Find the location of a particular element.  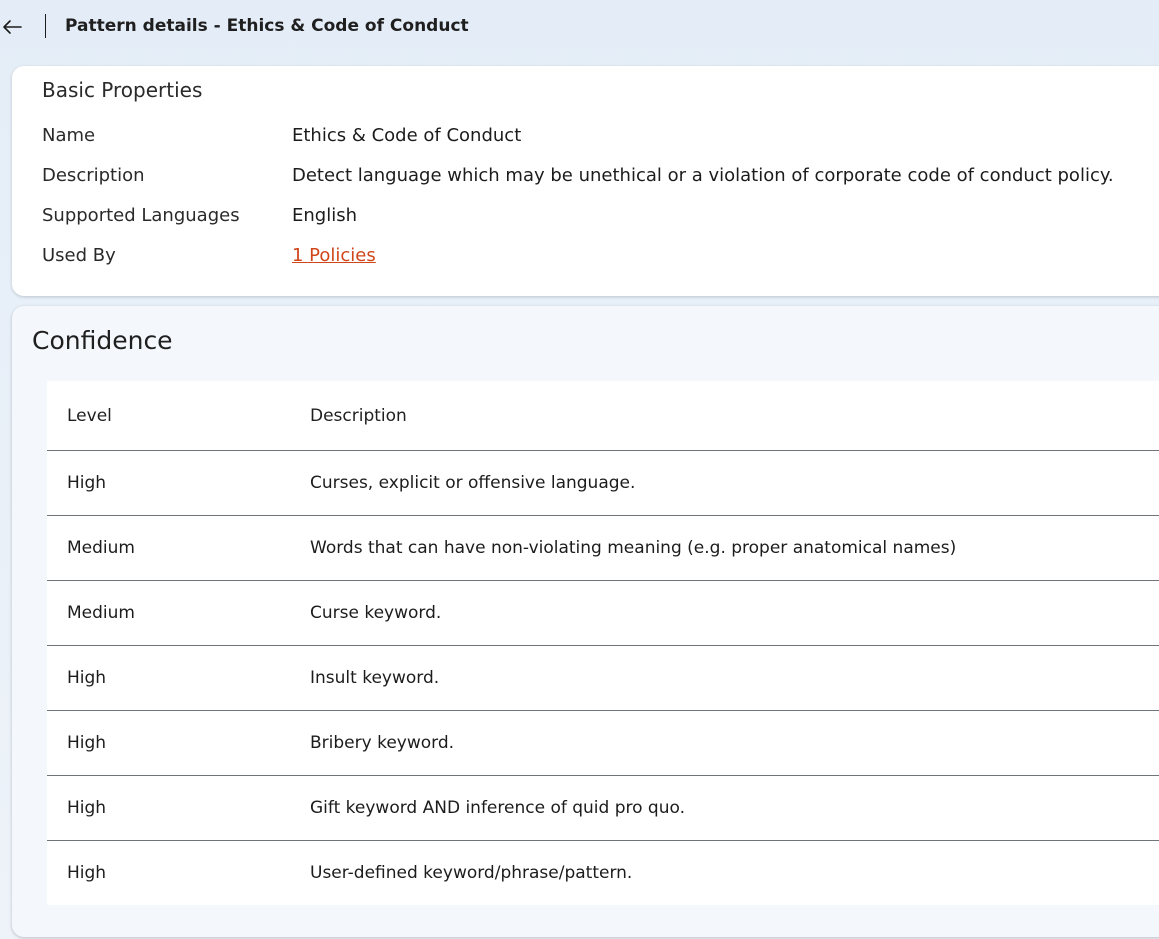

used-by-policies-link: 1 Policies is located at coordinates (334, 255).